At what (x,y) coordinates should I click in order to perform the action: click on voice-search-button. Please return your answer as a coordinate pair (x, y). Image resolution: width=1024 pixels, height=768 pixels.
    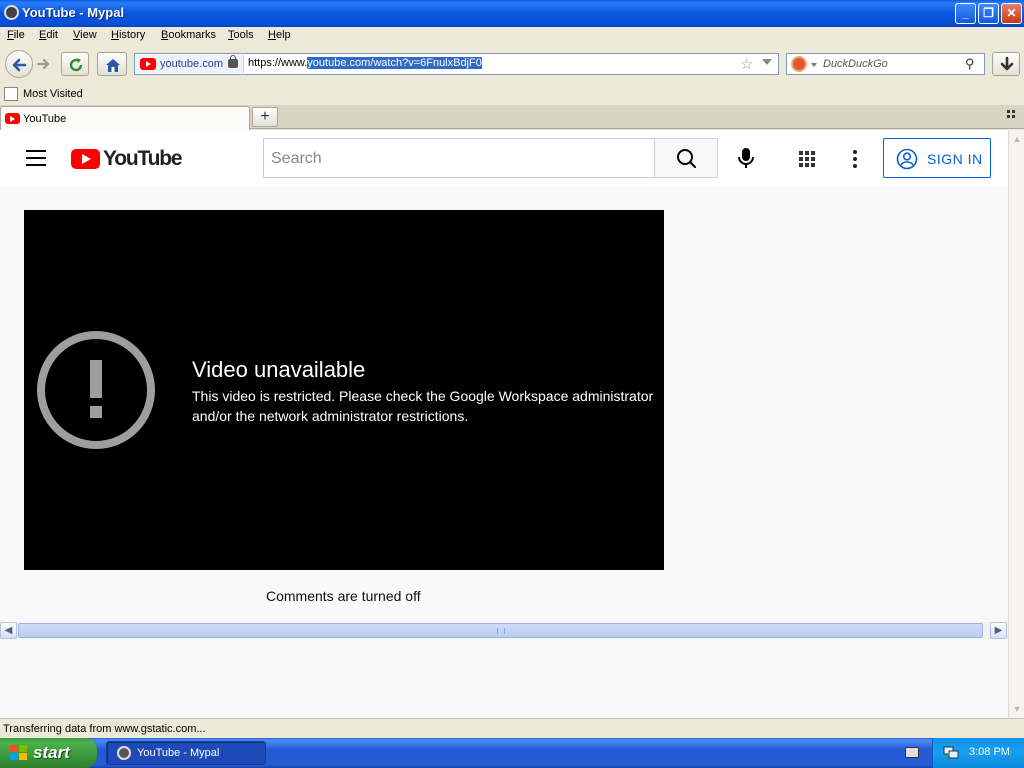
    Looking at the image, I should click on (746, 158).